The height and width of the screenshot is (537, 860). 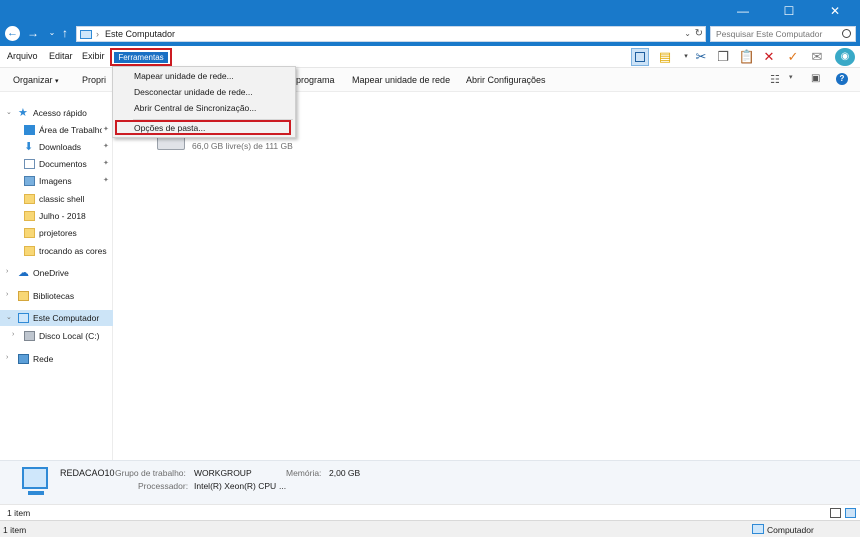 I want to click on sidebar-item-este-computador: ⌄ Este Computador, so click(x=56, y=318).